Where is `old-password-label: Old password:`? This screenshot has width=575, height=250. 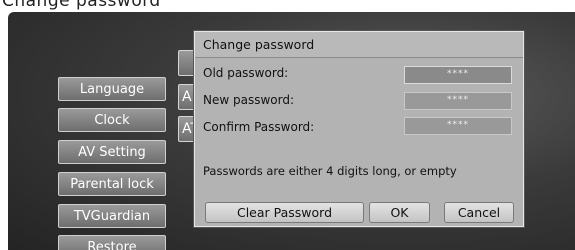
old-password-label: Old password: is located at coordinates (246, 73).